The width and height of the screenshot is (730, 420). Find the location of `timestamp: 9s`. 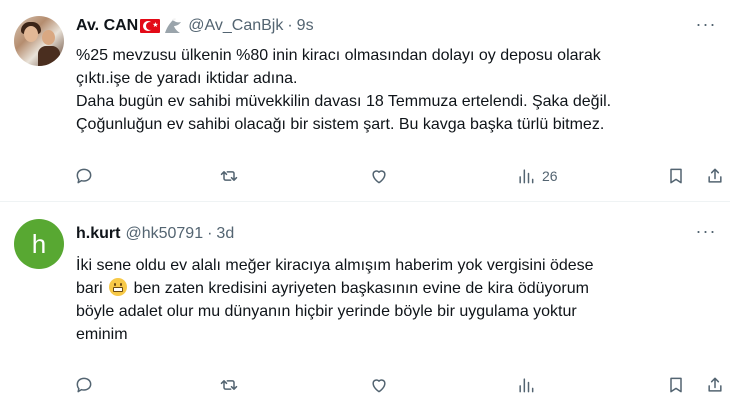

timestamp: 9s is located at coordinates (305, 26).